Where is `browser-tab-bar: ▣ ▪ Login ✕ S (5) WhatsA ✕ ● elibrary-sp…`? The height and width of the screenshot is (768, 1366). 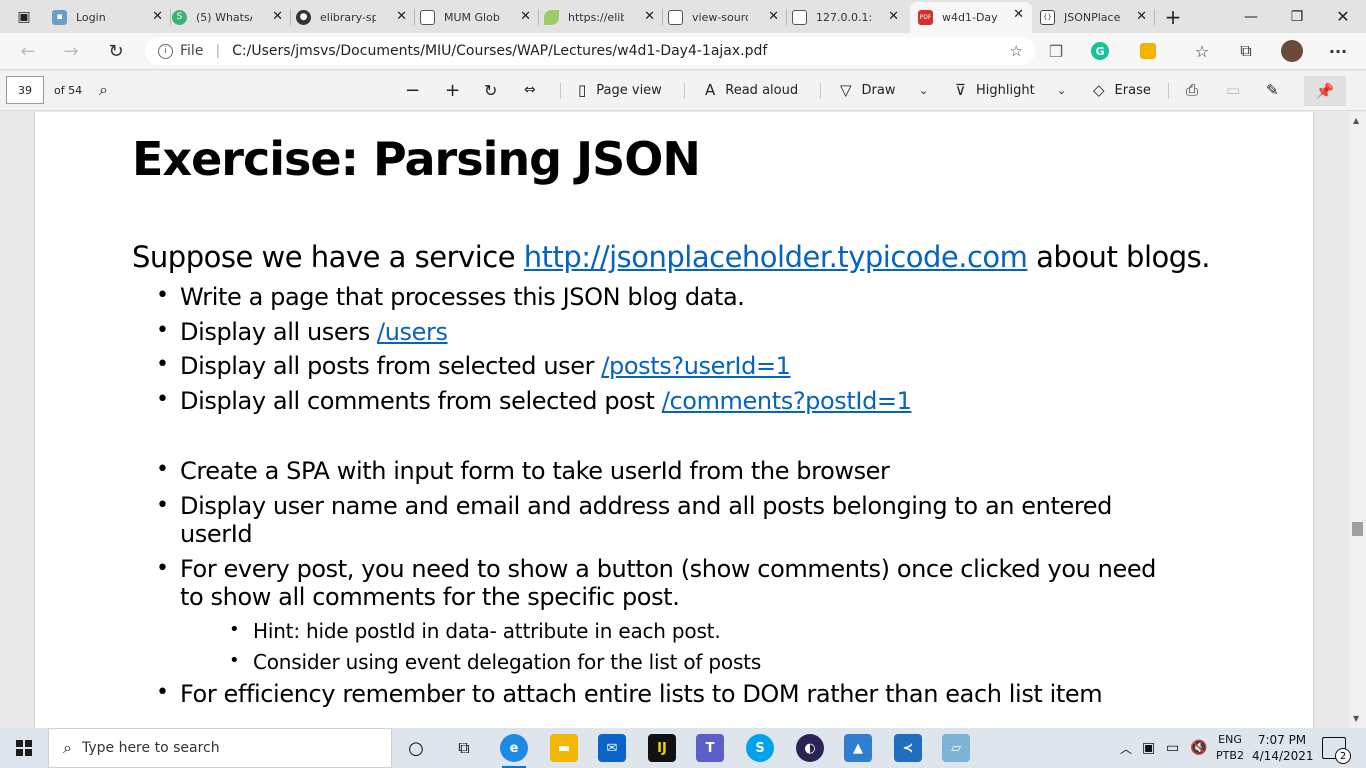 browser-tab-bar: ▣ ▪ Login ✕ S (5) WhatsA ✕ ● elibrary-sp… is located at coordinates (683, 16).